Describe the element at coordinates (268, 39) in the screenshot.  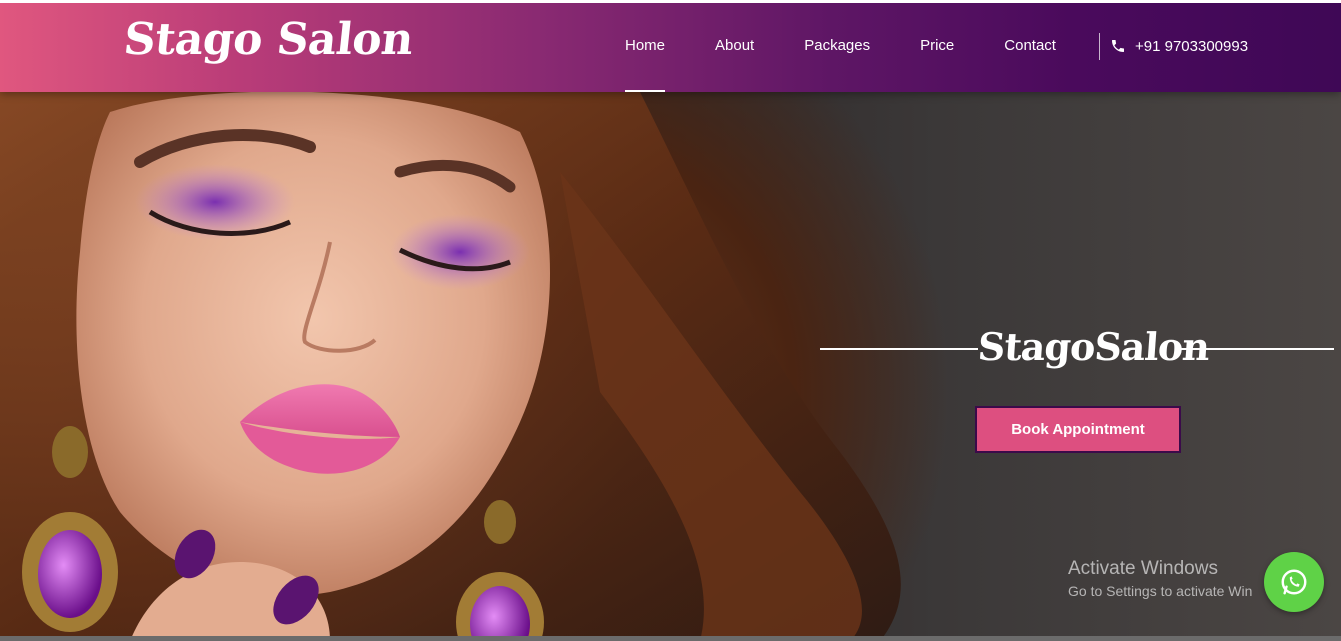
I see `site-logo: Stago Salon` at that location.